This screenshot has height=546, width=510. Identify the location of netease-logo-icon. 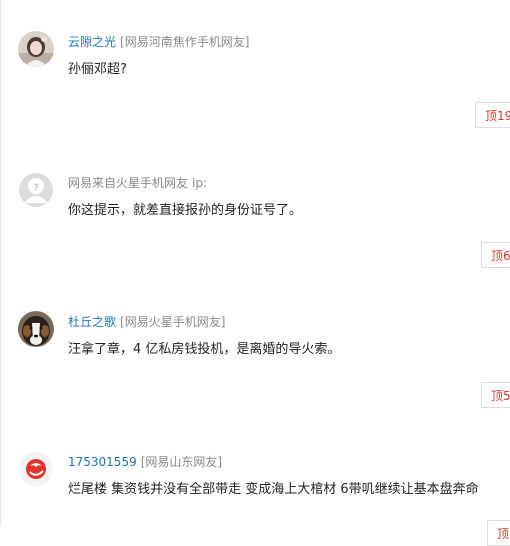
(36, 469).